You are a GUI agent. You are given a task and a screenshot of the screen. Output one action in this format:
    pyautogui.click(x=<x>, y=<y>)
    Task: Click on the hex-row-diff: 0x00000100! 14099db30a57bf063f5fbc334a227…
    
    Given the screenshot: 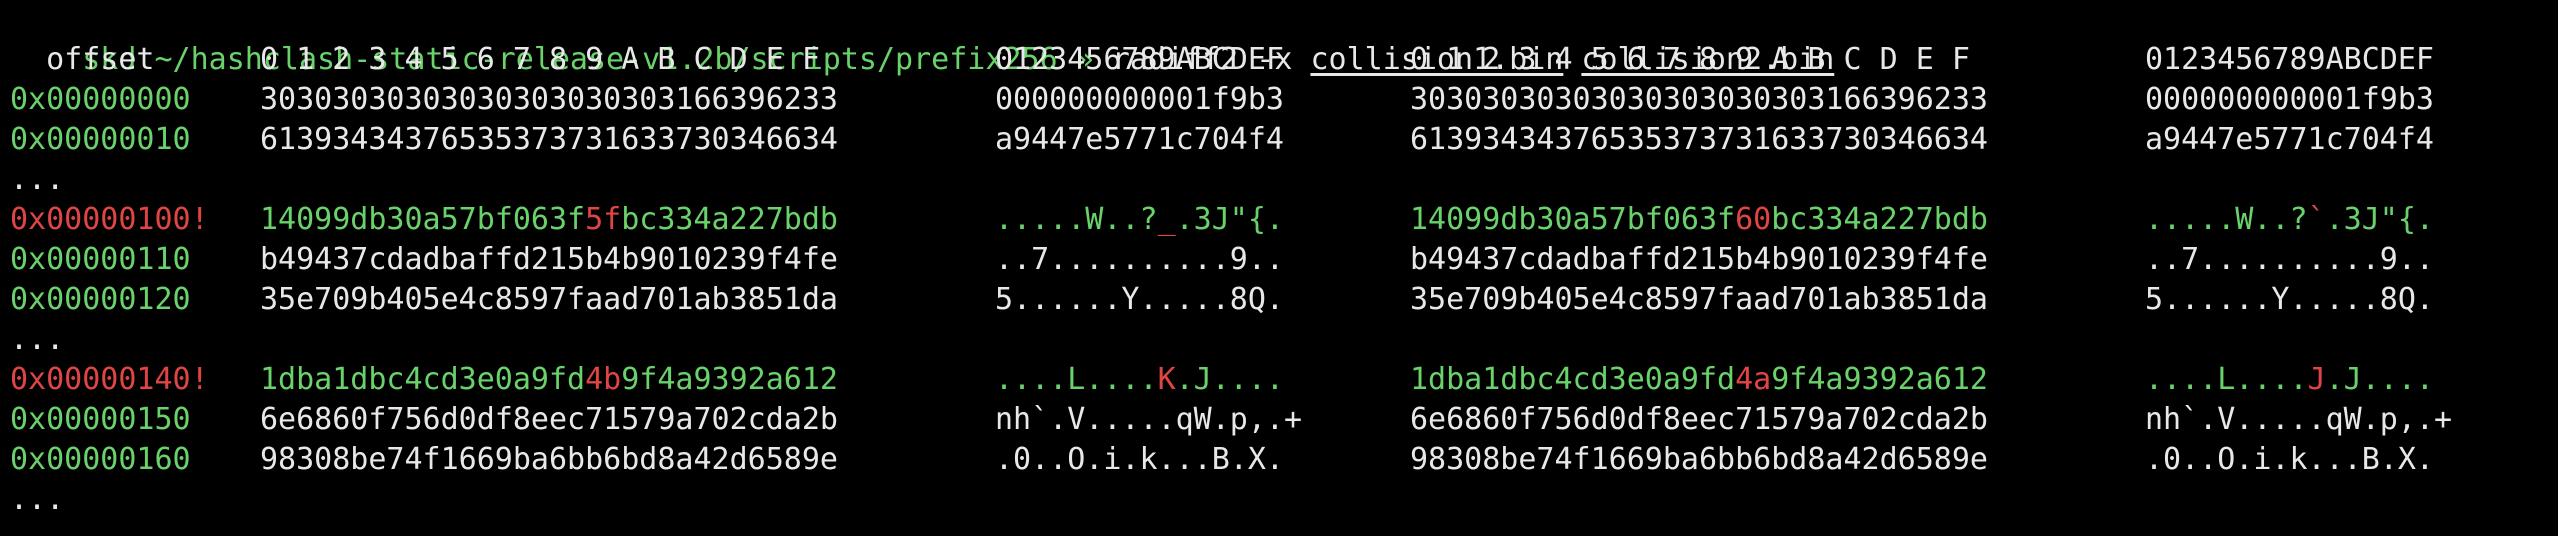 What is the action you would take?
    pyautogui.click(x=1284, y=220)
    